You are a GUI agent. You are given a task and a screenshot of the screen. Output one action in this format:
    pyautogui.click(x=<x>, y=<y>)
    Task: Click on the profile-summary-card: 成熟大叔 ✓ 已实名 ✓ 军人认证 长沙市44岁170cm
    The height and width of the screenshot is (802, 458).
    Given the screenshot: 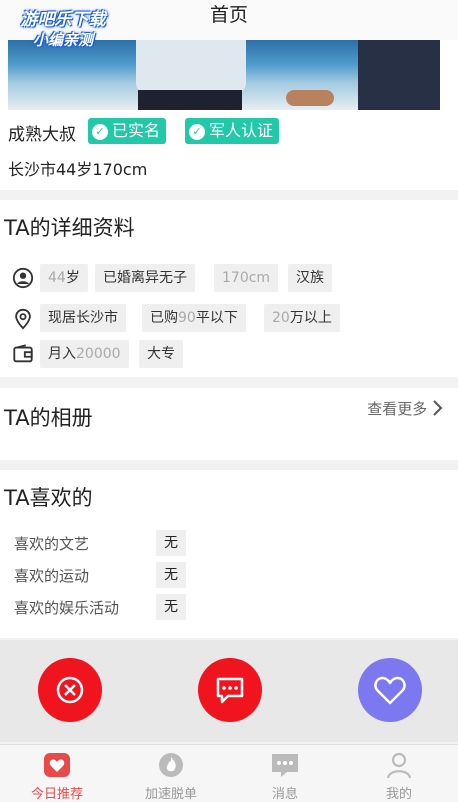 What is the action you would take?
    pyautogui.click(x=229, y=151)
    